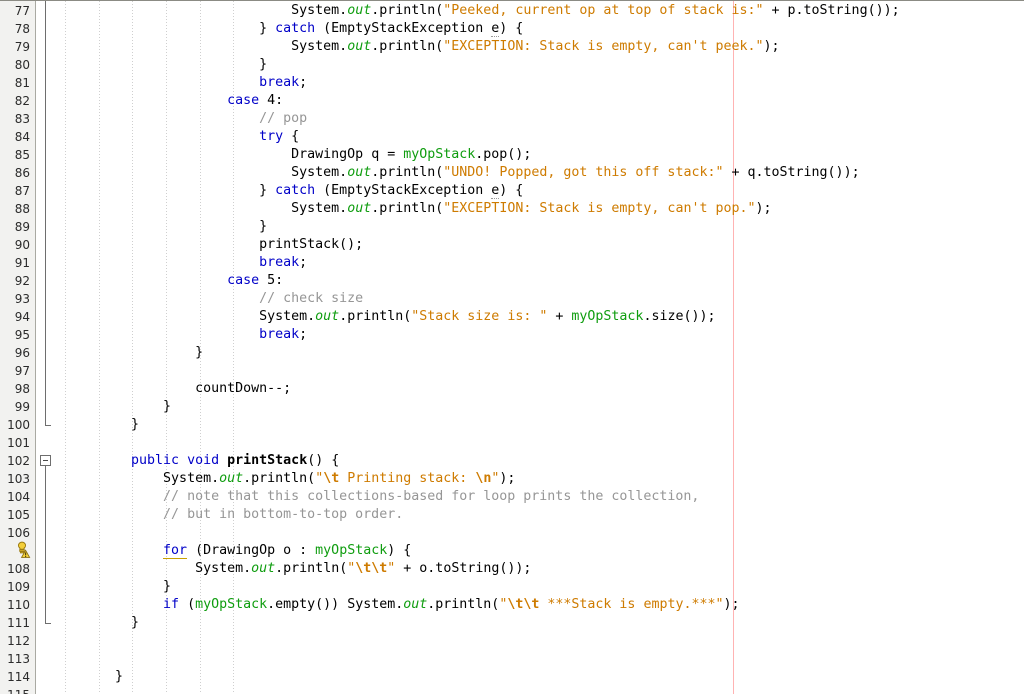  Describe the element at coordinates (371, 568) in the screenshot. I see `code-token-esc: \t\t` at that location.